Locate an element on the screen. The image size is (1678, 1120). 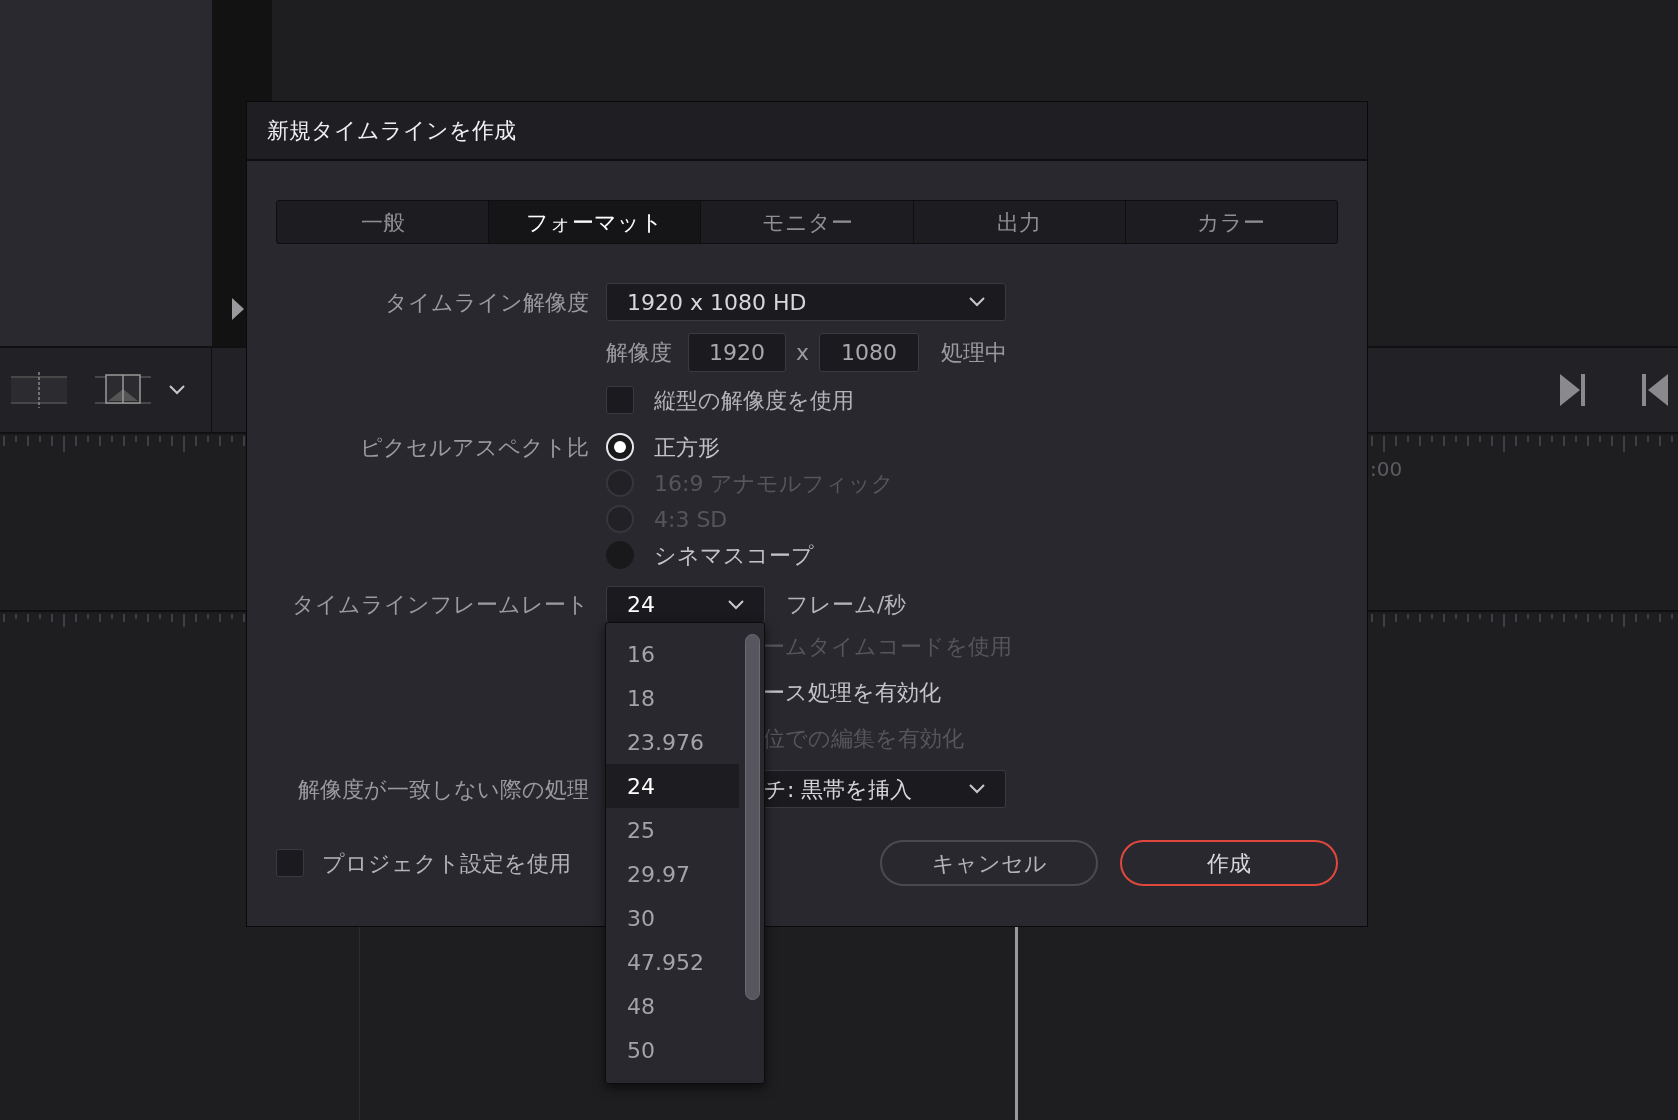
tab: カラー is located at coordinates (1230, 222).